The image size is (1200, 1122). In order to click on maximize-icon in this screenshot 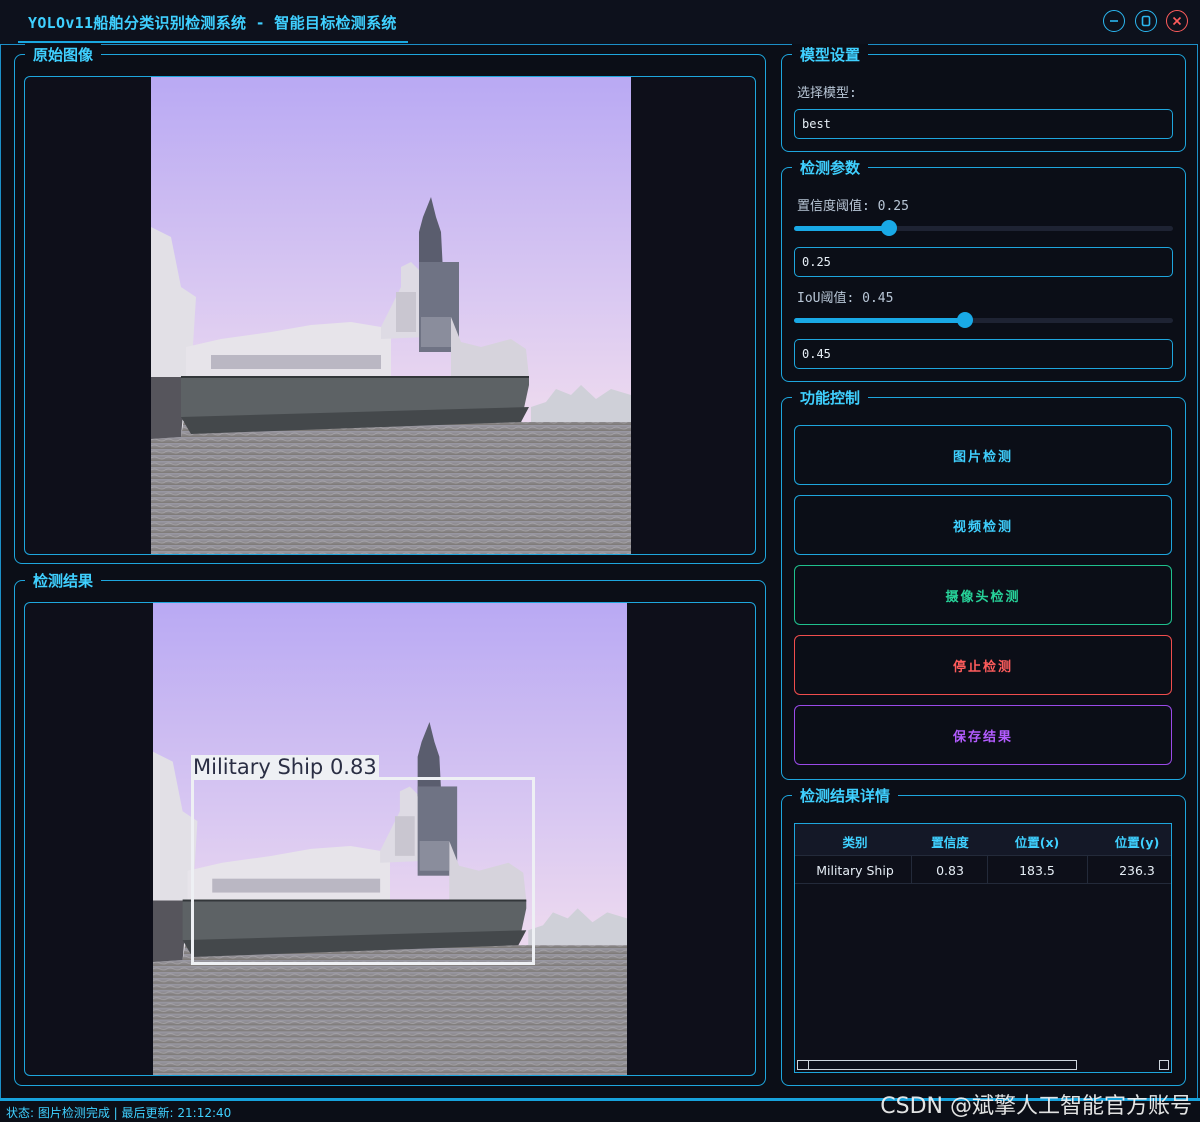, I will do `click(1146, 21)`.